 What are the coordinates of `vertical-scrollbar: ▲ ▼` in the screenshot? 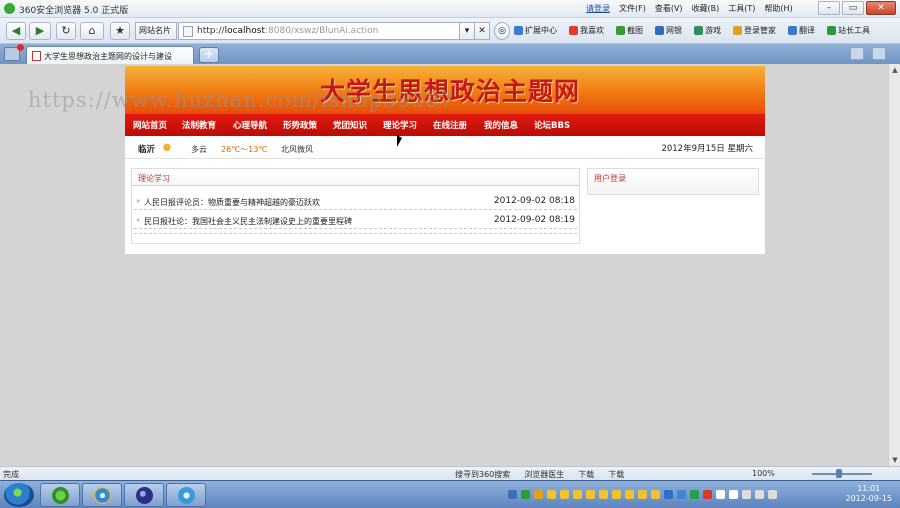 It's located at (894, 265).